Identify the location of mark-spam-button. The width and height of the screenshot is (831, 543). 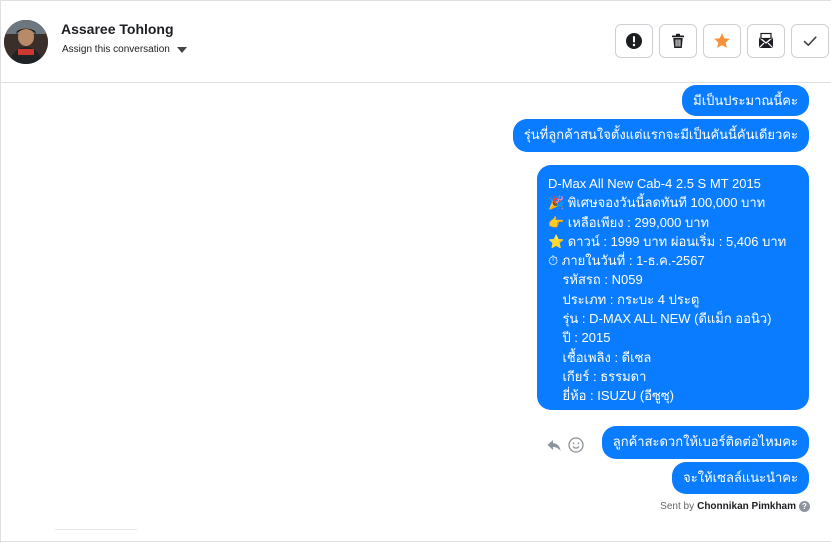
(634, 41).